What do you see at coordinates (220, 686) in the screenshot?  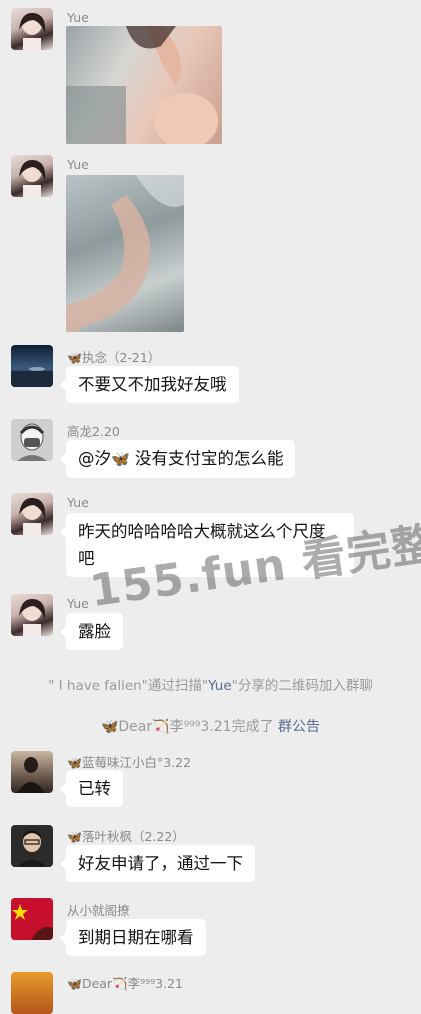 I see `user-link: Yue` at bounding box center [220, 686].